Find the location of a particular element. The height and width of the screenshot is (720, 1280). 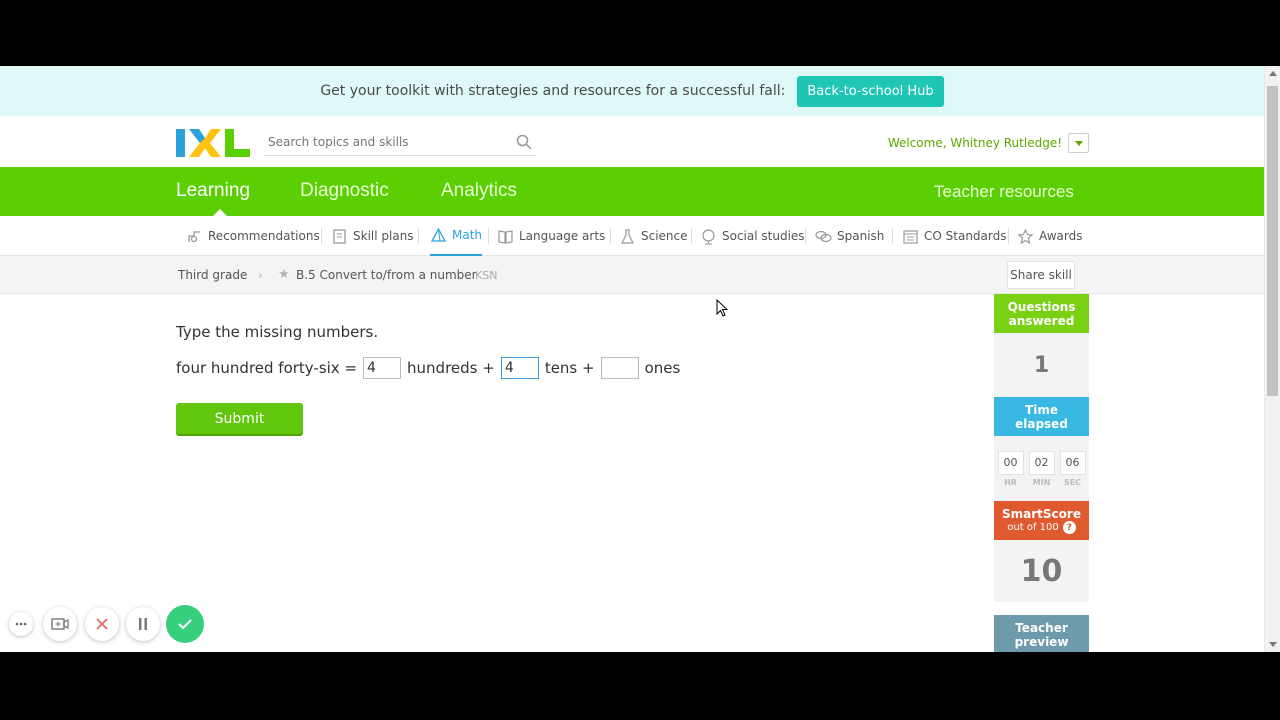

chevron-down-icon is located at coordinates (1078, 143).